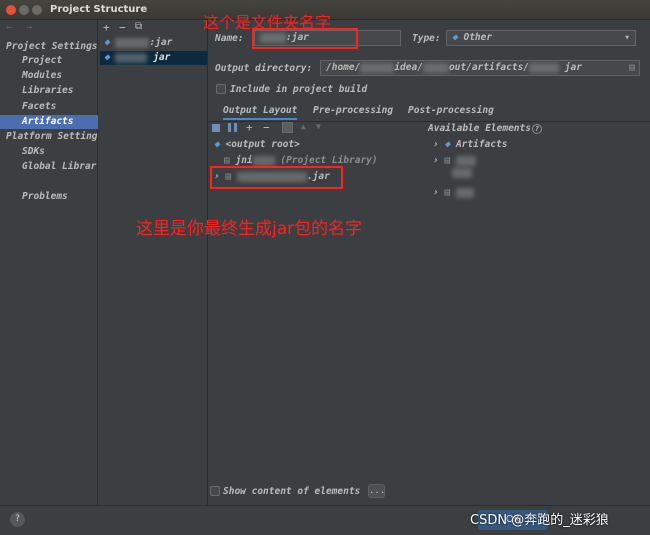 The image size is (650, 535). I want to click on available-artifacts-node: › ❖ Artifacts, so click(470, 144).